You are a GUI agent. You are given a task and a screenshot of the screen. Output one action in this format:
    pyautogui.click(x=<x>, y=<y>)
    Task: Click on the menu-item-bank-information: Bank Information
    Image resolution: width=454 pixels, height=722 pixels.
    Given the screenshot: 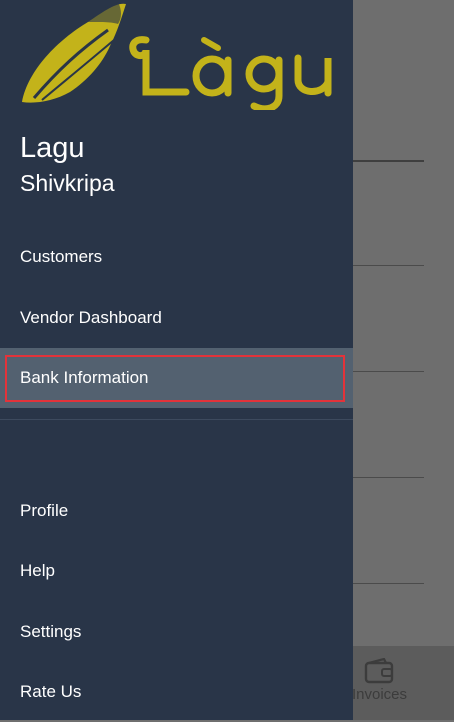 What is the action you would take?
    pyautogui.click(x=176, y=378)
    